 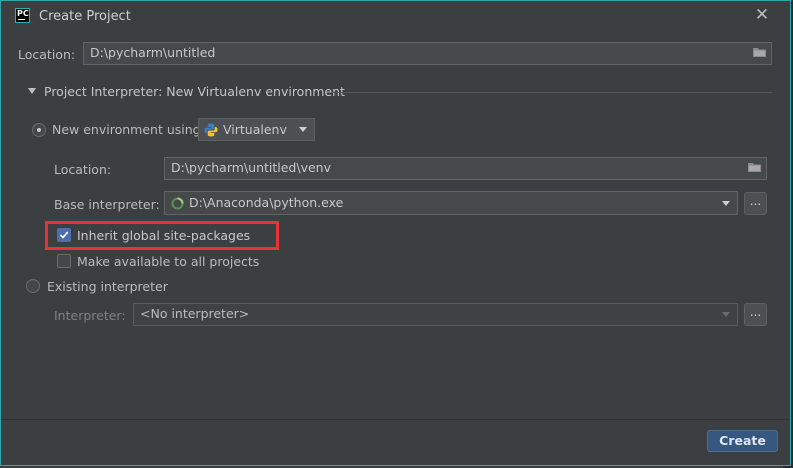 I want to click on base-interpreter-dropdown: D:\Anaconda\python.exe, so click(x=451, y=203).